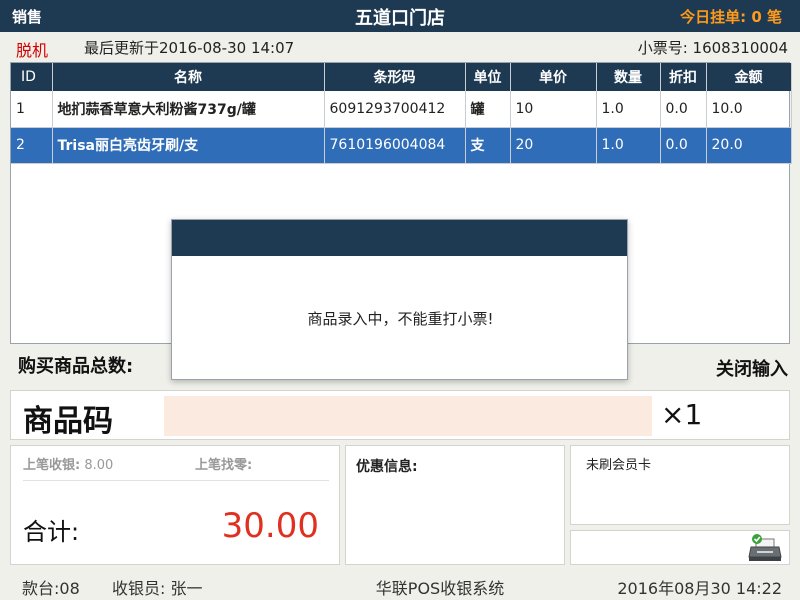 The width and height of the screenshot is (800, 600). I want to click on last-received: 上笔收银: 8.00, so click(68, 463).